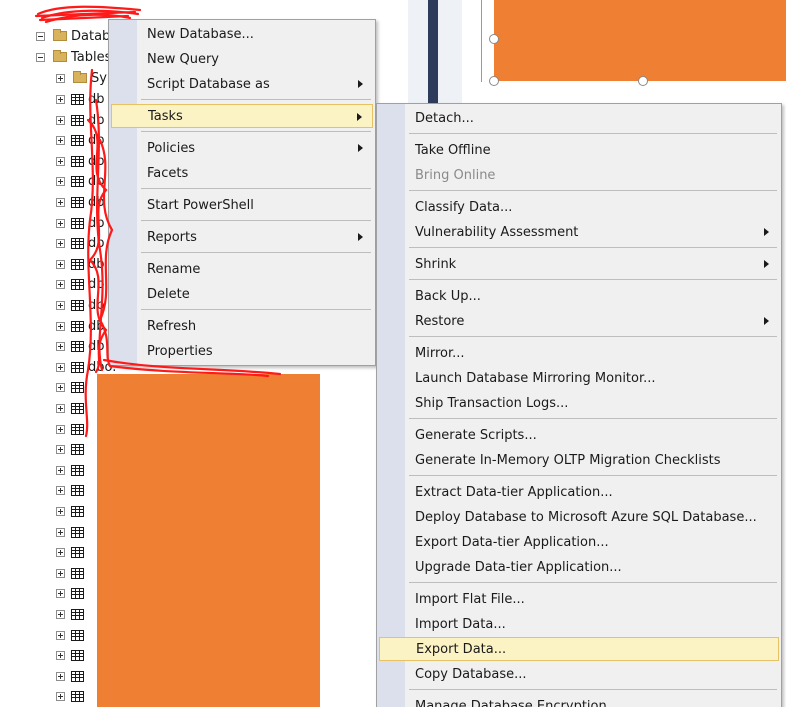 The height and width of the screenshot is (707, 786). What do you see at coordinates (579, 264) in the screenshot?
I see `menu-item-shrink: Shrink` at bounding box center [579, 264].